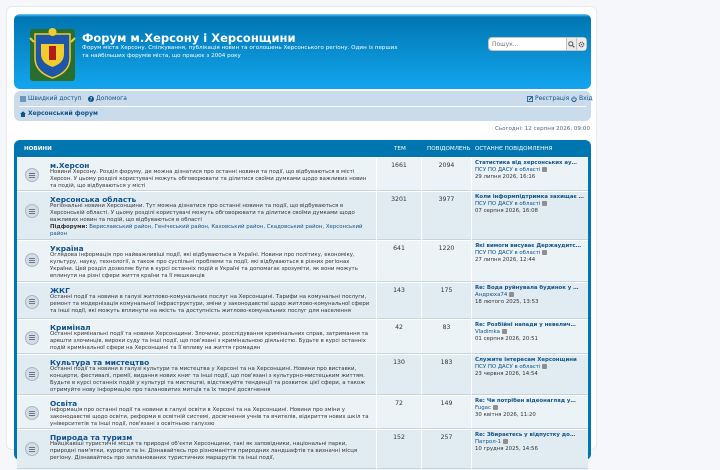  I want to click on last-post-title: Служите інтересам Херсонщини, so click(531, 360).